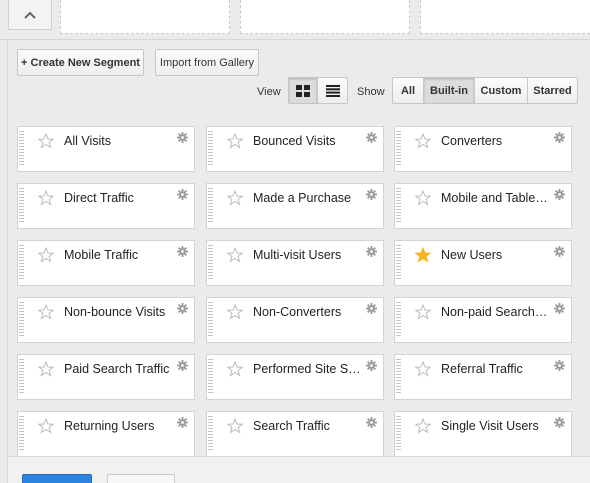  I want to click on list-view-icon, so click(332, 90).